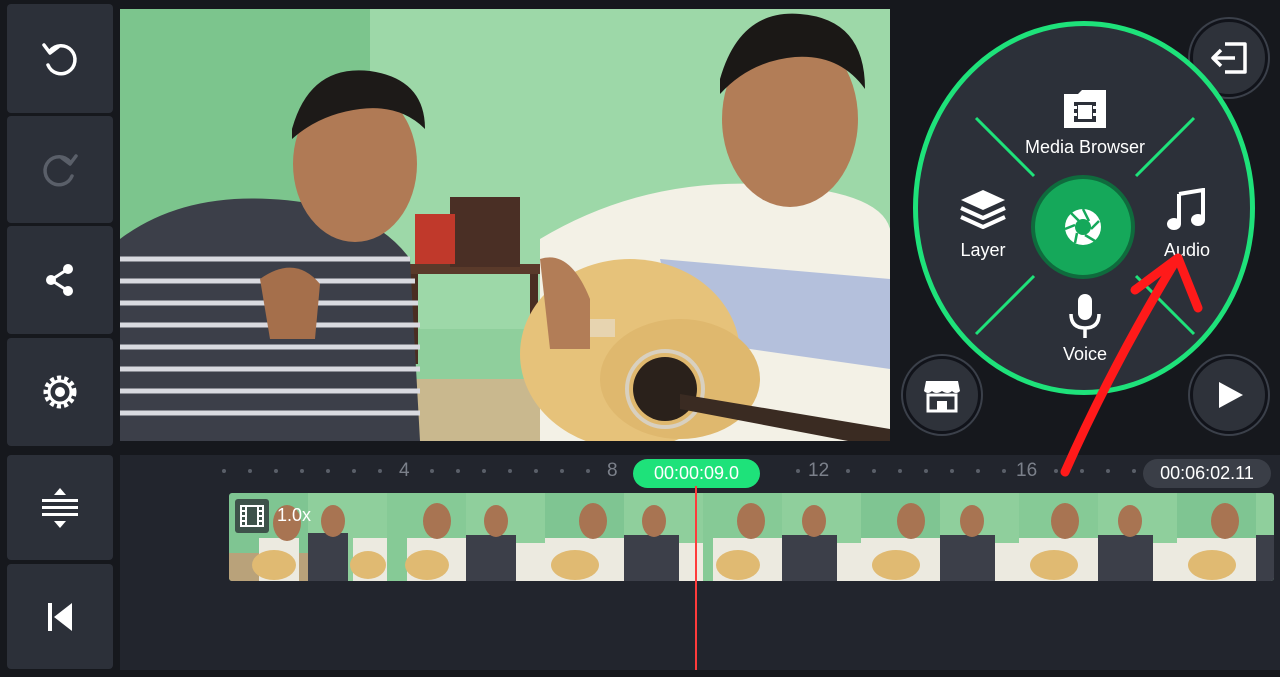 The width and height of the screenshot is (1280, 677). I want to click on timeline-expand-icon, so click(60, 507).